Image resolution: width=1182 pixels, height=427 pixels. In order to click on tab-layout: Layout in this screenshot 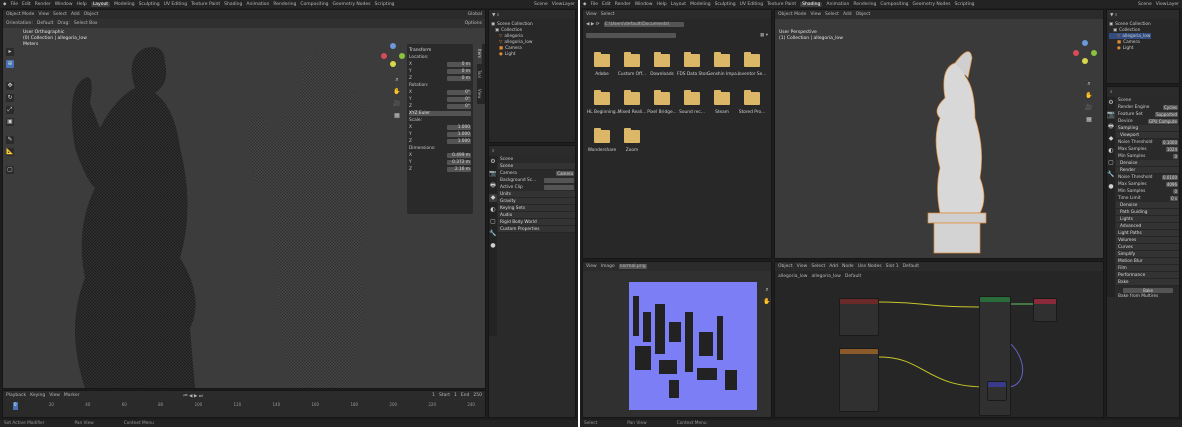, I will do `click(100, 4)`.